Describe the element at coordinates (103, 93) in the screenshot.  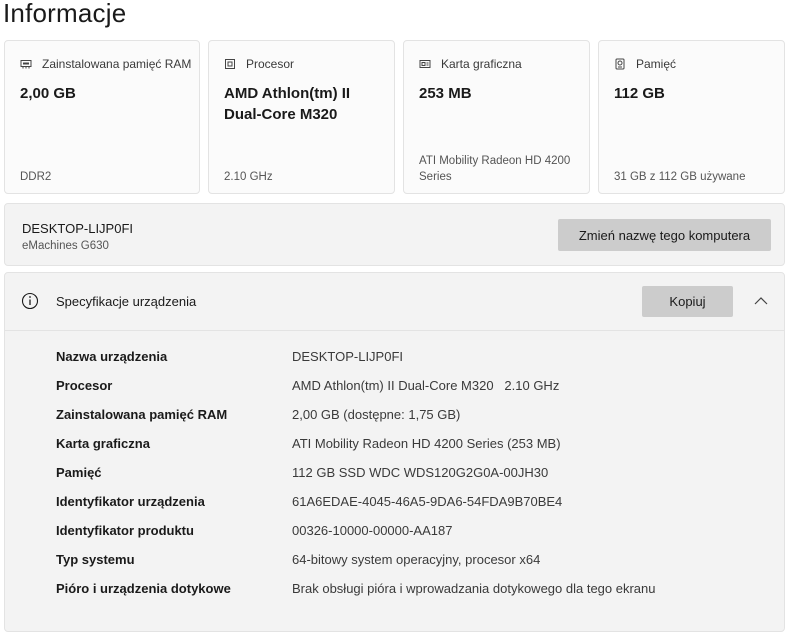
I see `ram-card-value: 2,00 GB` at that location.